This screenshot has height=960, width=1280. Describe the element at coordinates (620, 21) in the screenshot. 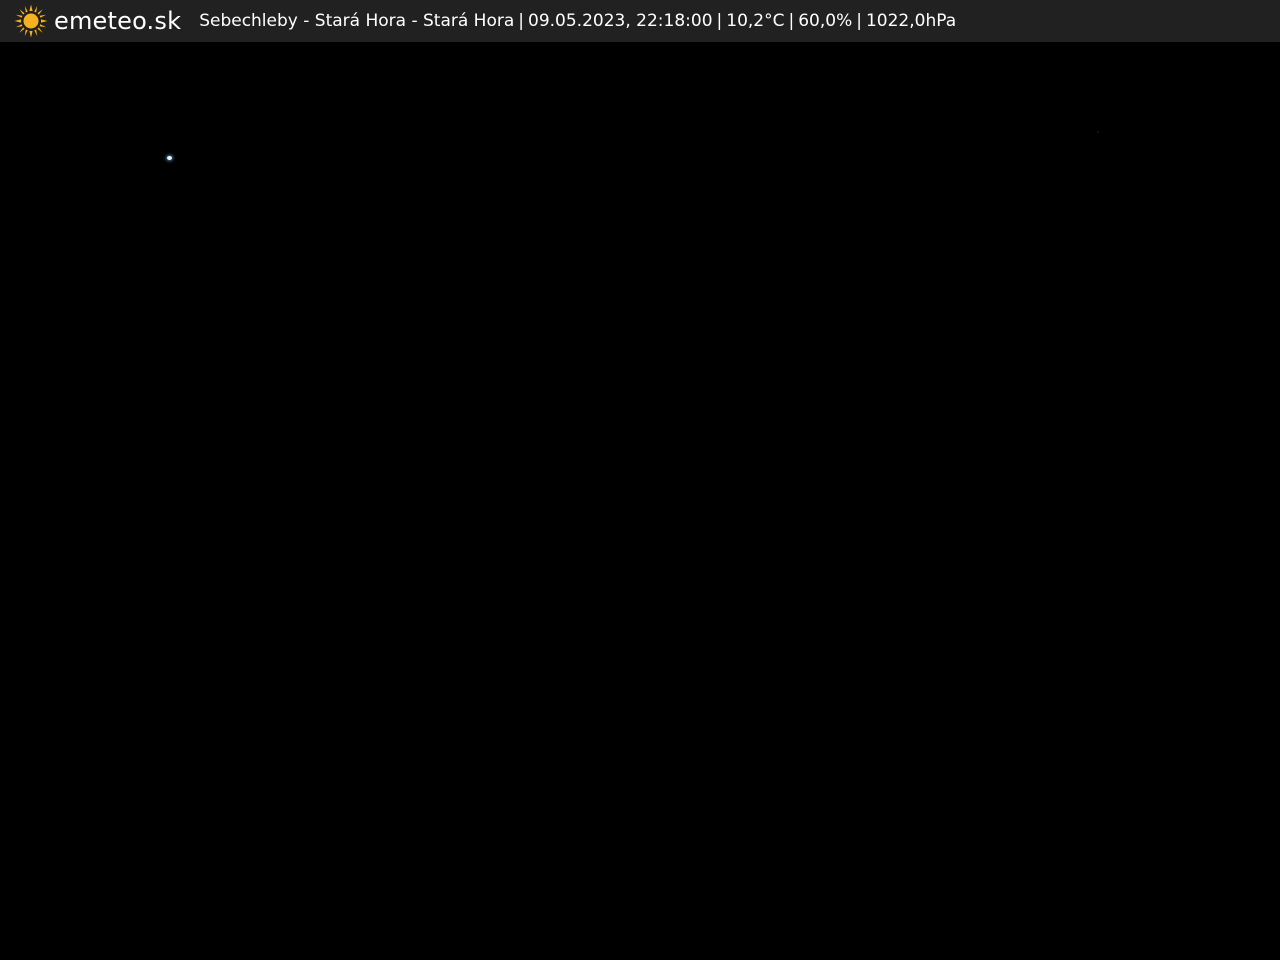

I see `datetime-text: 09.05.2023, 22:18:00` at that location.